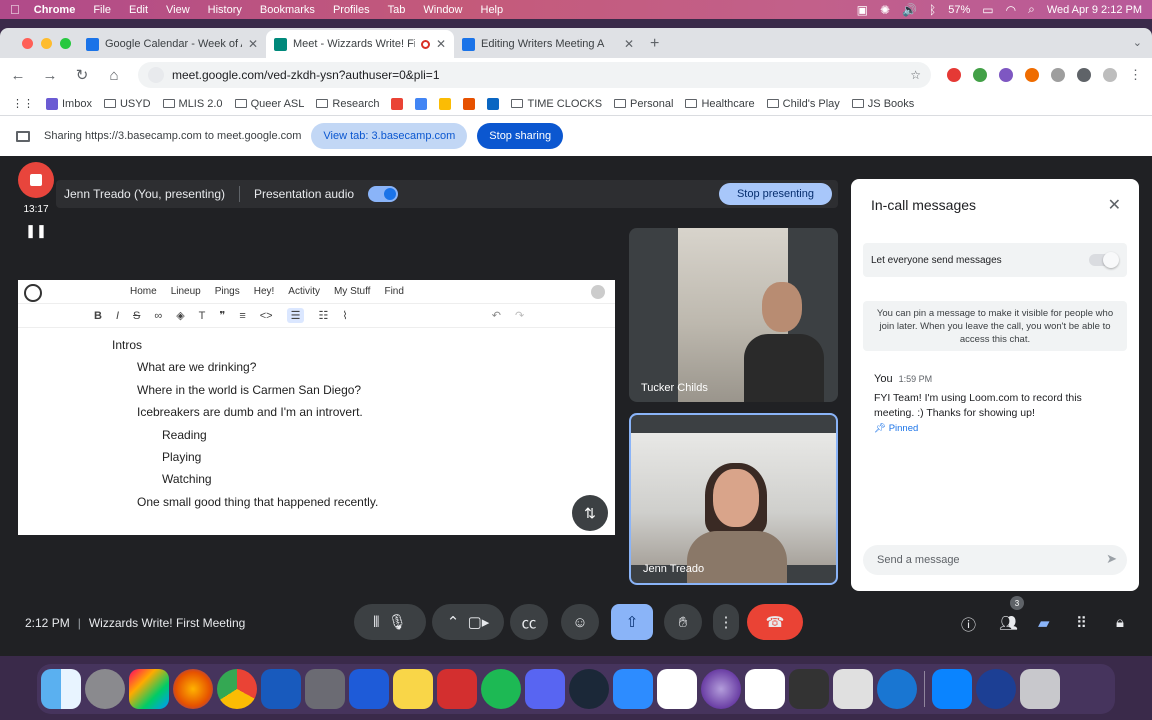 This screenshot has width=1152, height=720. I want to click on loom-stop-button, so click(36, 180).